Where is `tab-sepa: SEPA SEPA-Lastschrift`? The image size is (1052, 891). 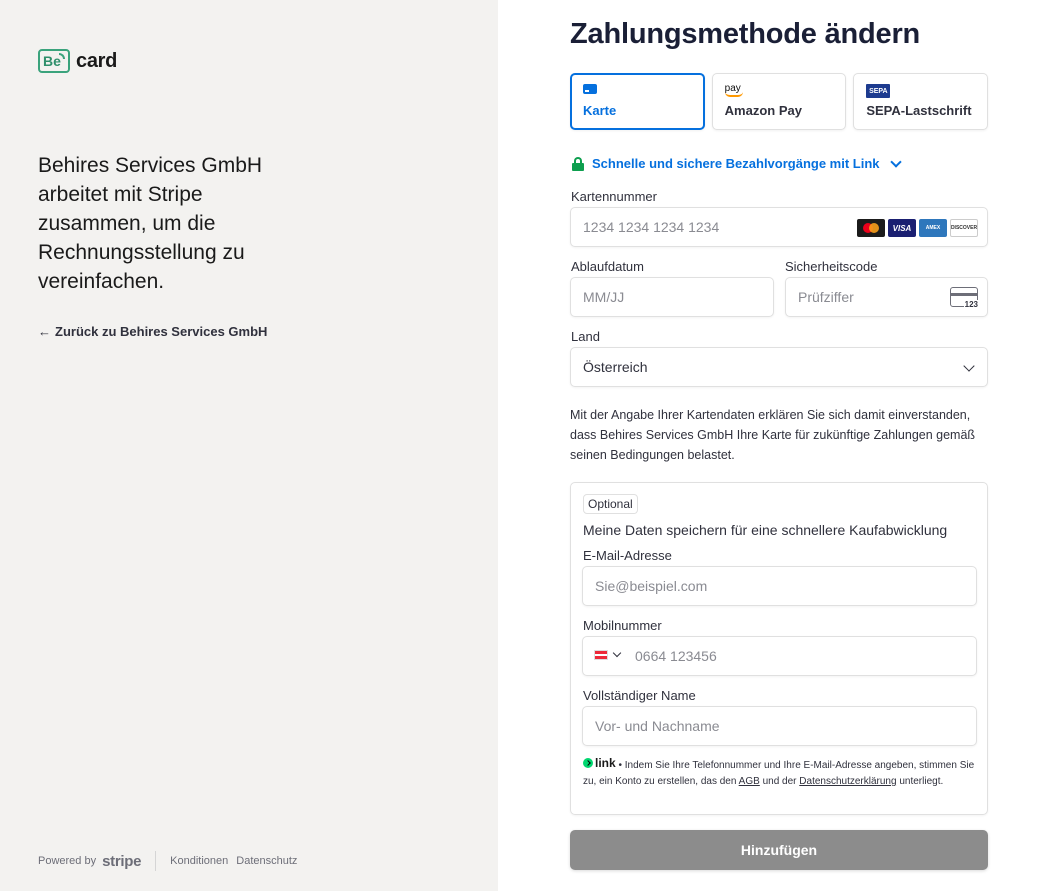 tab-sepa: SEPA SEPA-Lastschrift is located at coordinates (921, 101).